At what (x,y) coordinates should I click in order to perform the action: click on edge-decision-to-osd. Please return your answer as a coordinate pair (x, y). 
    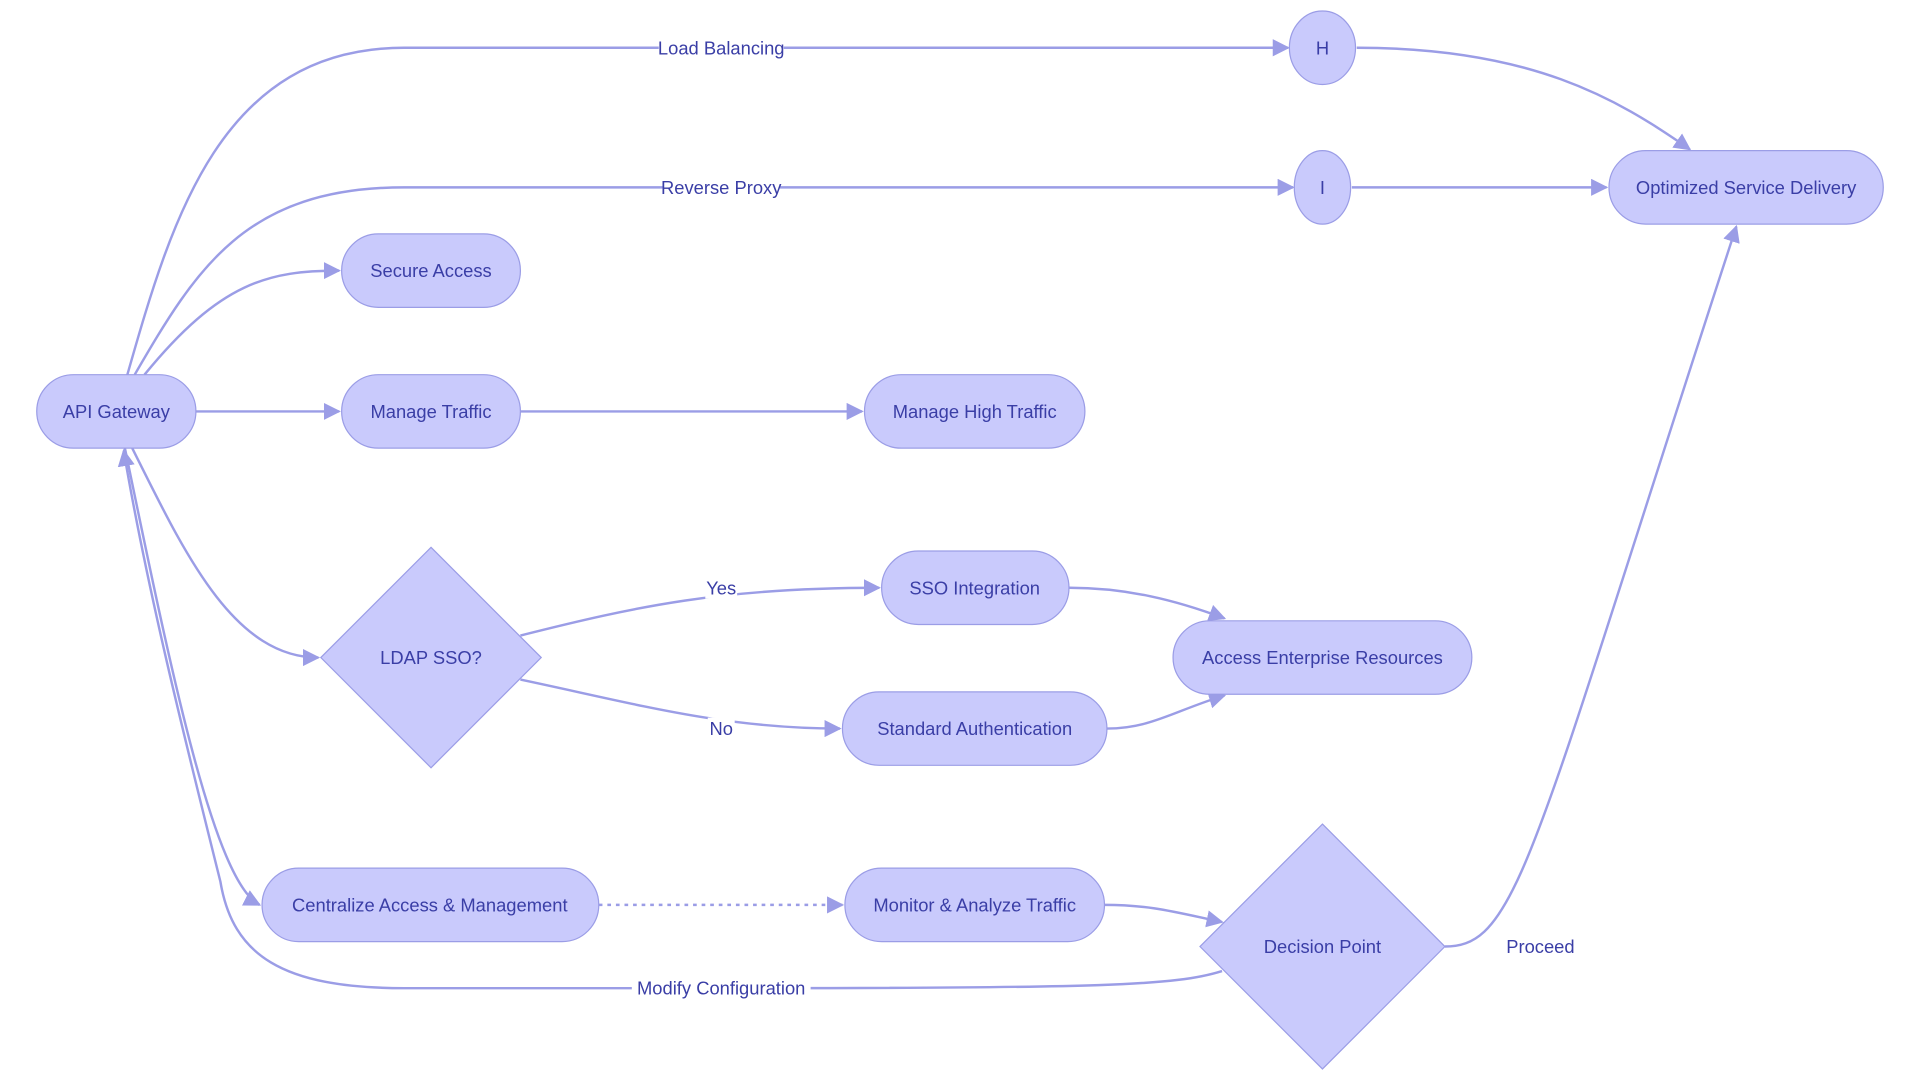
    Looking at the image, I should click on (1592, 586).